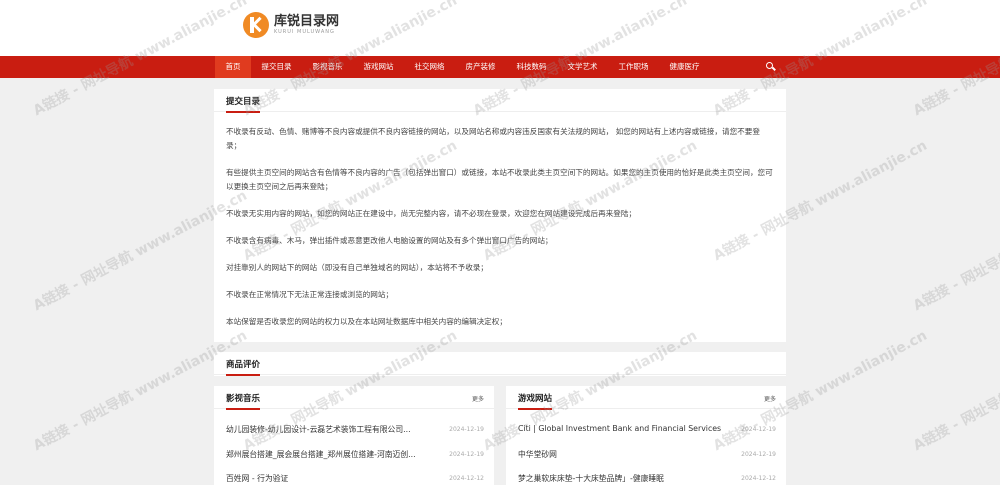  What do you see at coordinates (684, 67) in the screenshot?
I see `nav-item: 健康医疗` at bounding box center [684, 67].